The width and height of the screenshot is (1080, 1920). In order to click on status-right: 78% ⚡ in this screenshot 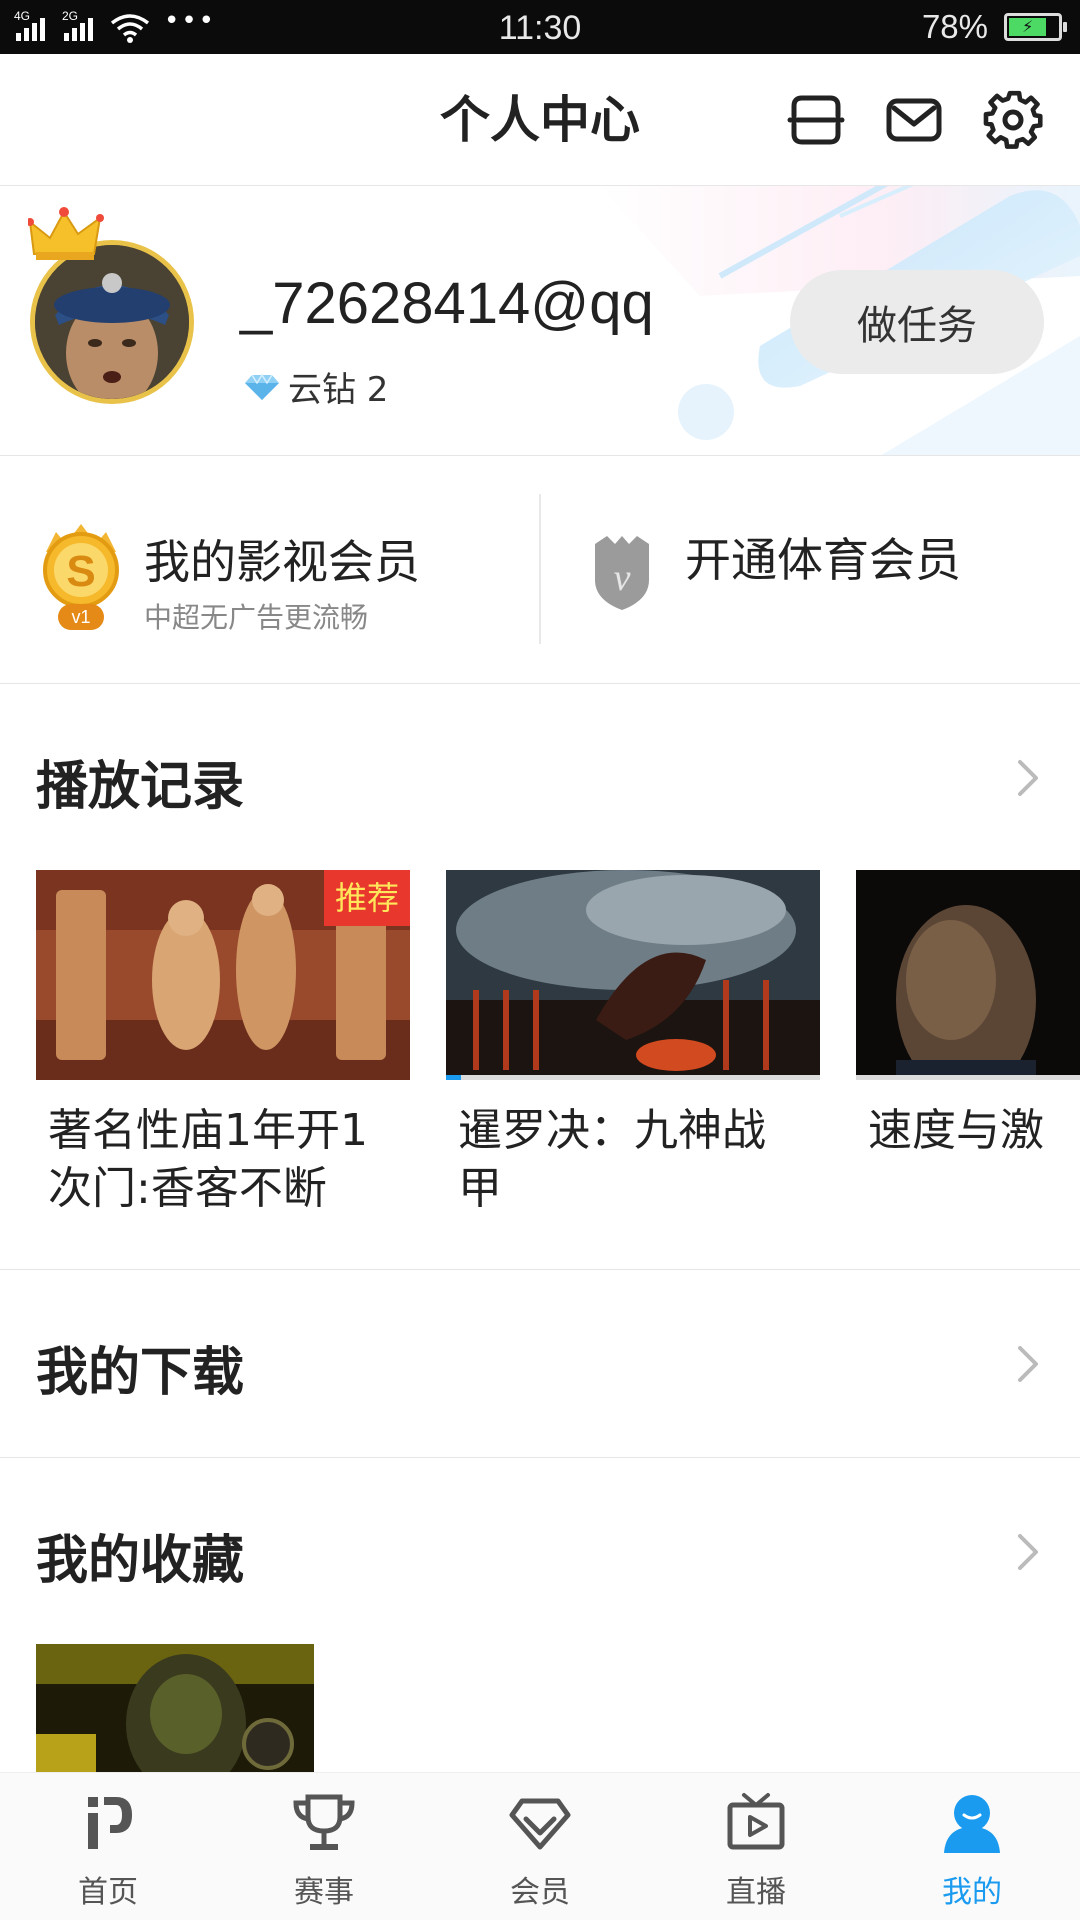, I will do `click(994, 27)`.